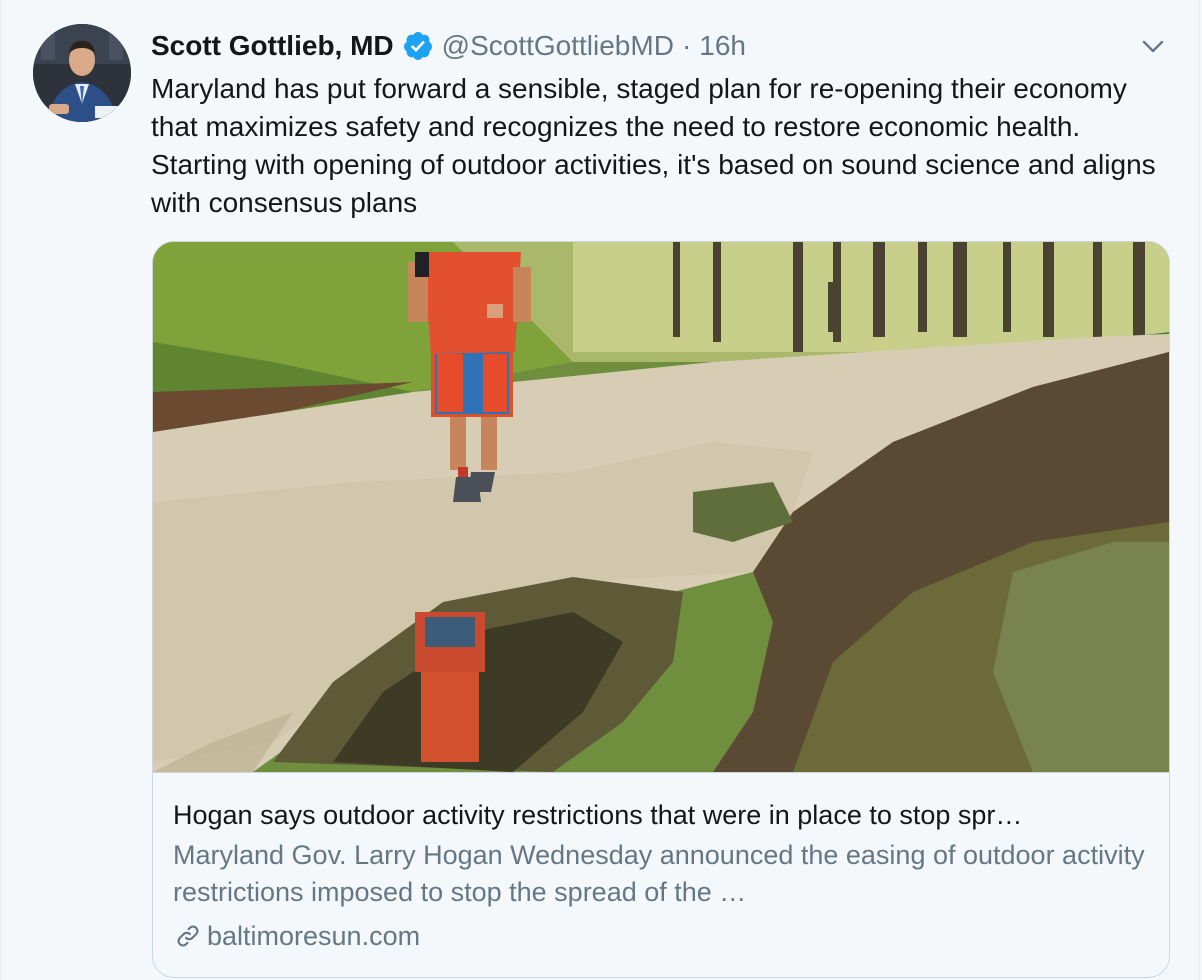 This screenshot has height=980, width=1202. I want to click on link-icon, so click(188, 936).